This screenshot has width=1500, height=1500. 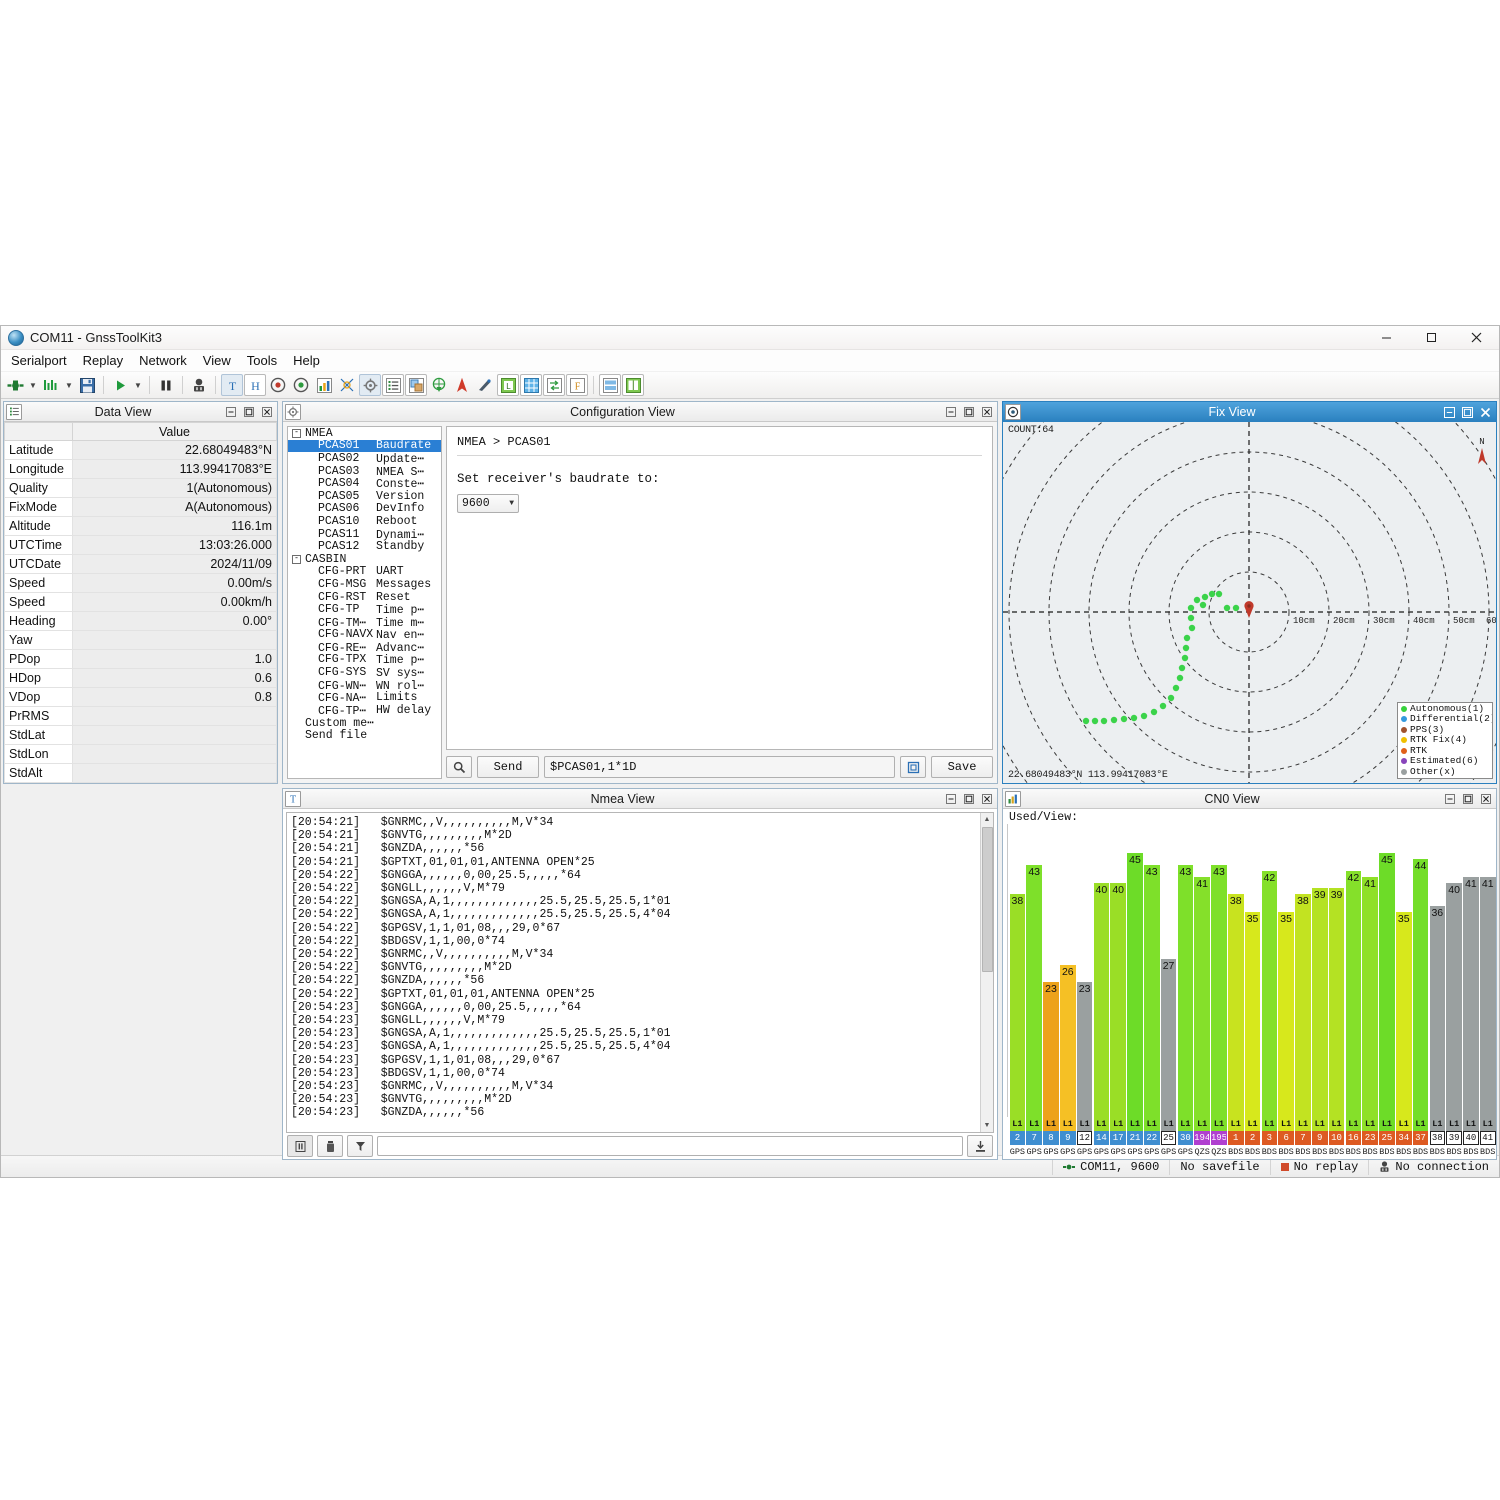 I want to click on nmea-filter-input, so click(x=670, y=1146).